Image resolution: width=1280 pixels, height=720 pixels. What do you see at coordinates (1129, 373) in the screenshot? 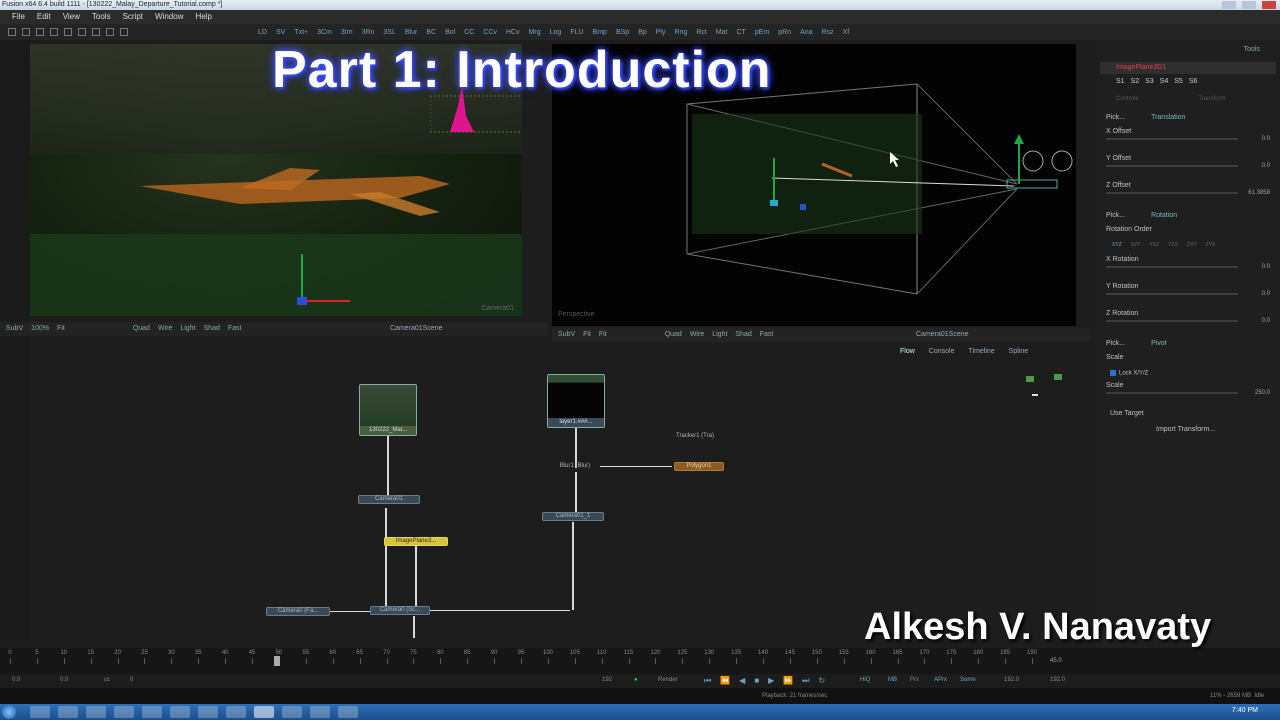
I see `lock-xyz-checkbox: Lock X/Y/Z` at bounding box center [1129, 373].